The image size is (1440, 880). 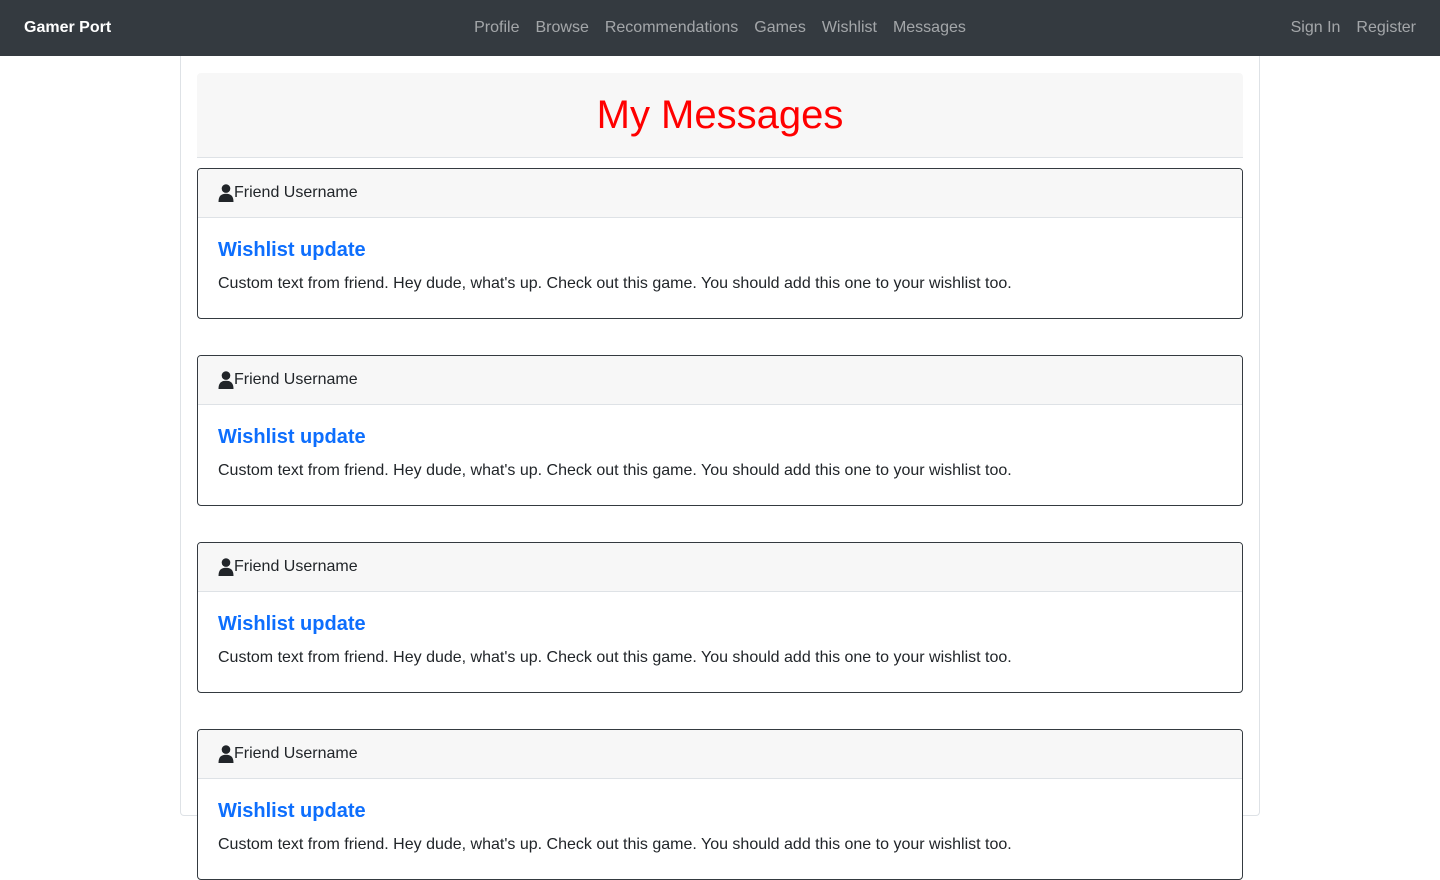 I want to click on nav-messages: Messages, so click(x=929, y=28).